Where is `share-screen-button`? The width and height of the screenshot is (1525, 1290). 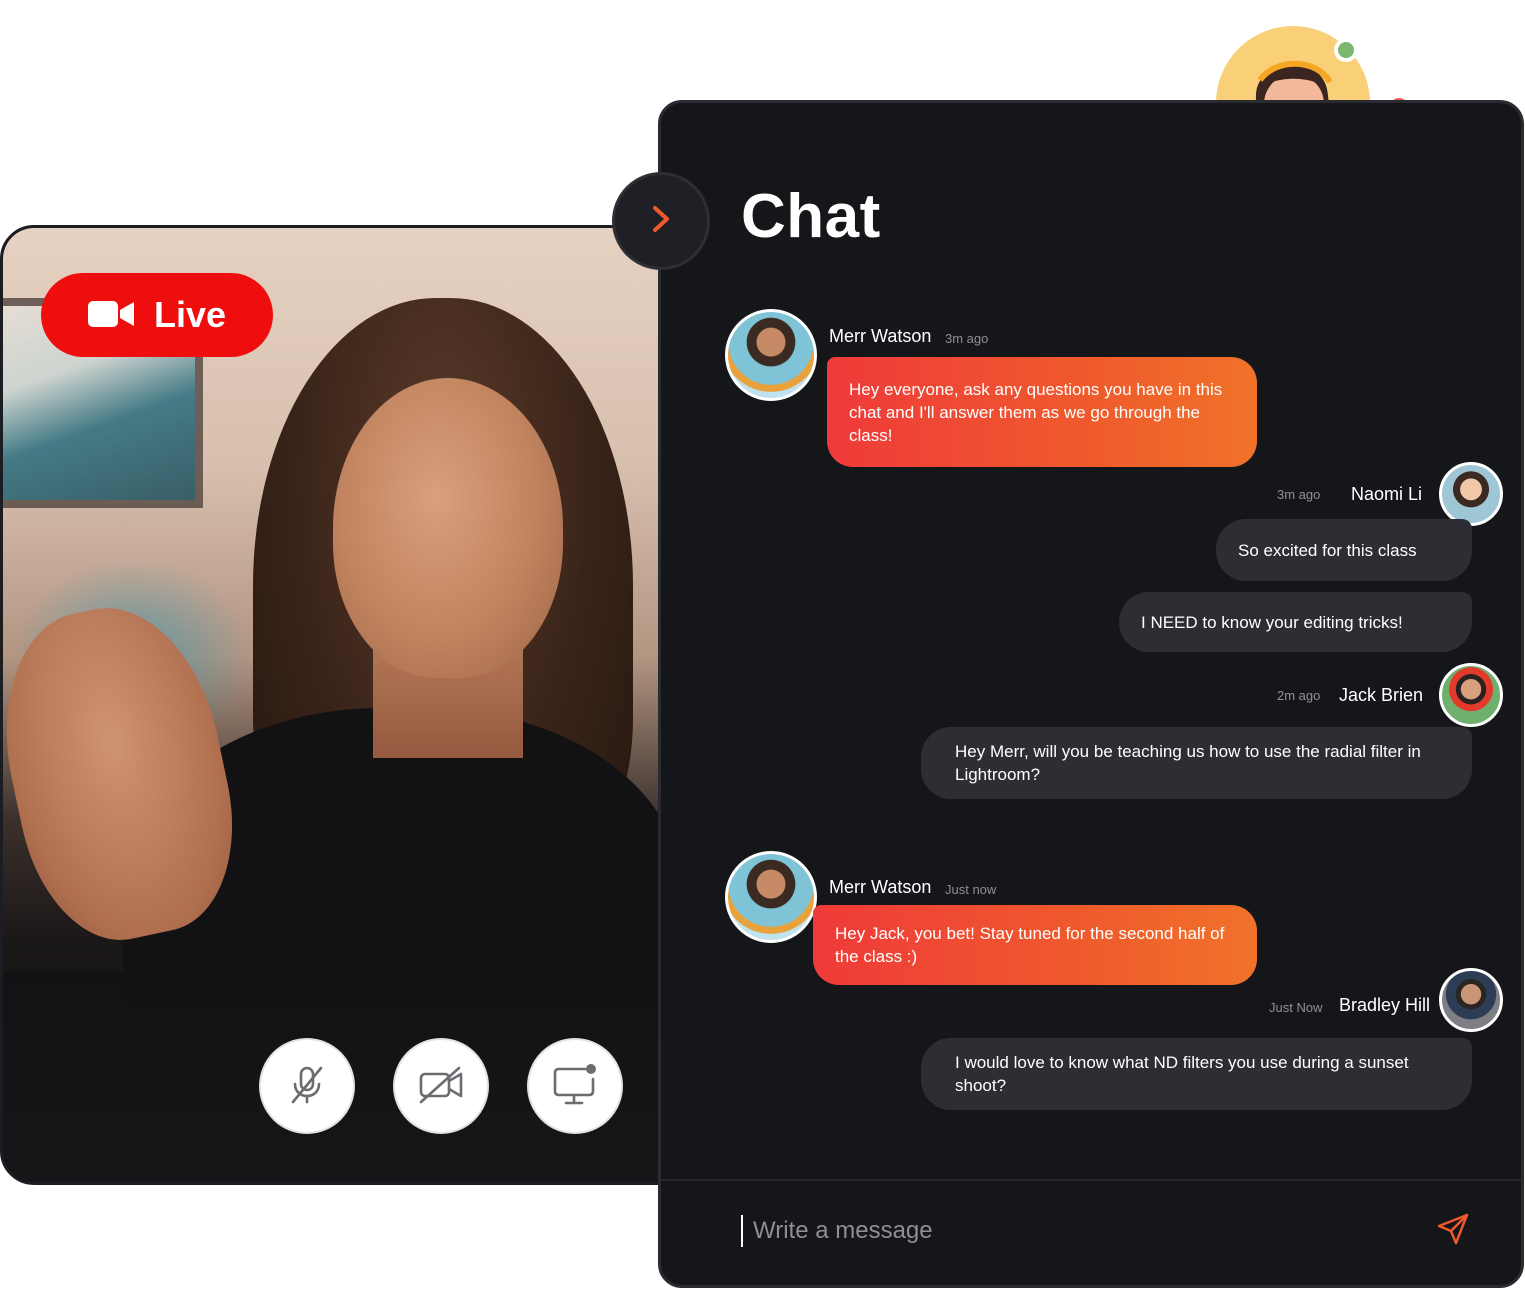 share-screen-button is located at coordinates (575, 1086).